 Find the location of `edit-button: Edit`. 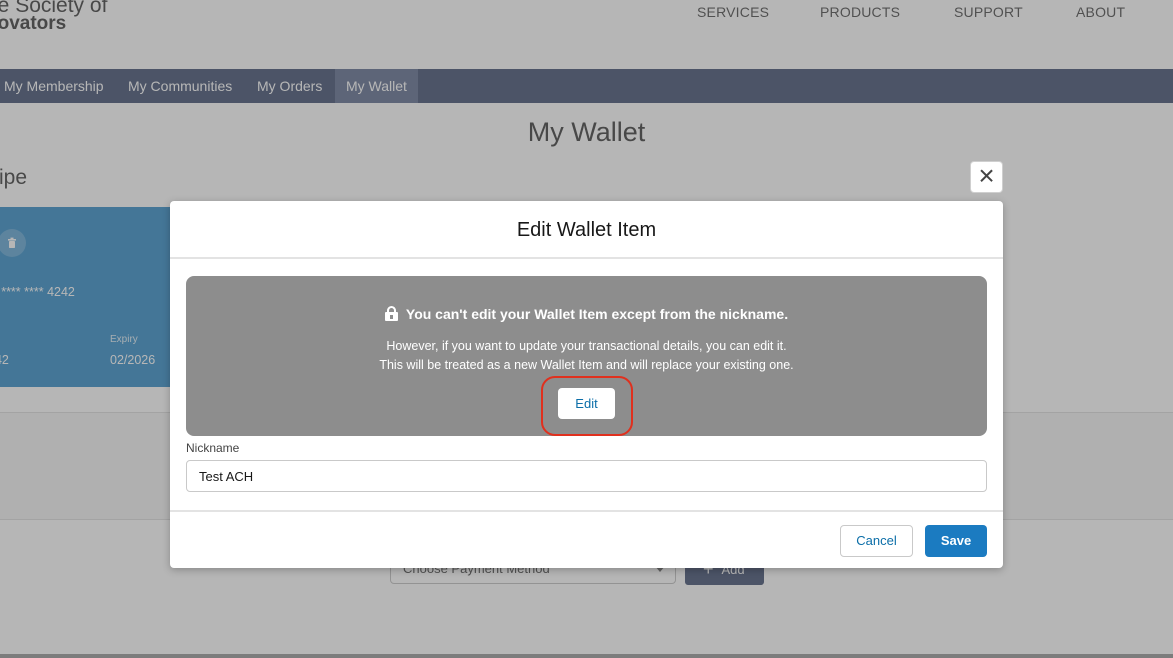

edit-button: Edit is located at coordinates (586, 403).